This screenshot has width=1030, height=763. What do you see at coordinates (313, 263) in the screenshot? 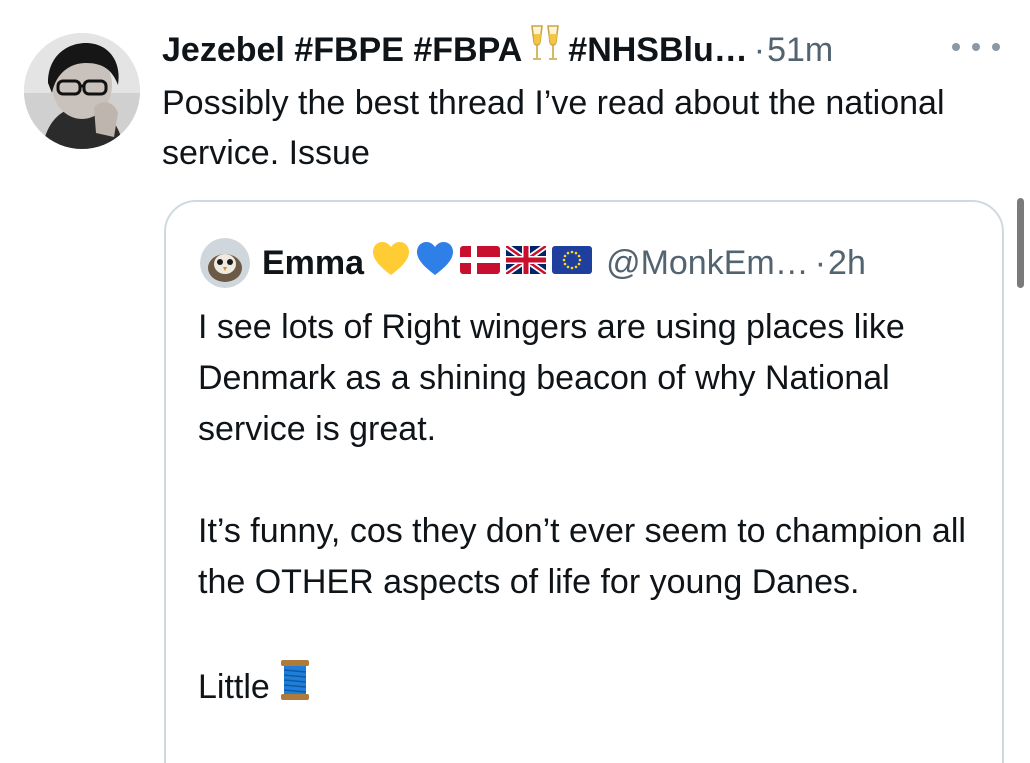
I see `quoted-display-name: Emma` at bounding box center [313, 263].